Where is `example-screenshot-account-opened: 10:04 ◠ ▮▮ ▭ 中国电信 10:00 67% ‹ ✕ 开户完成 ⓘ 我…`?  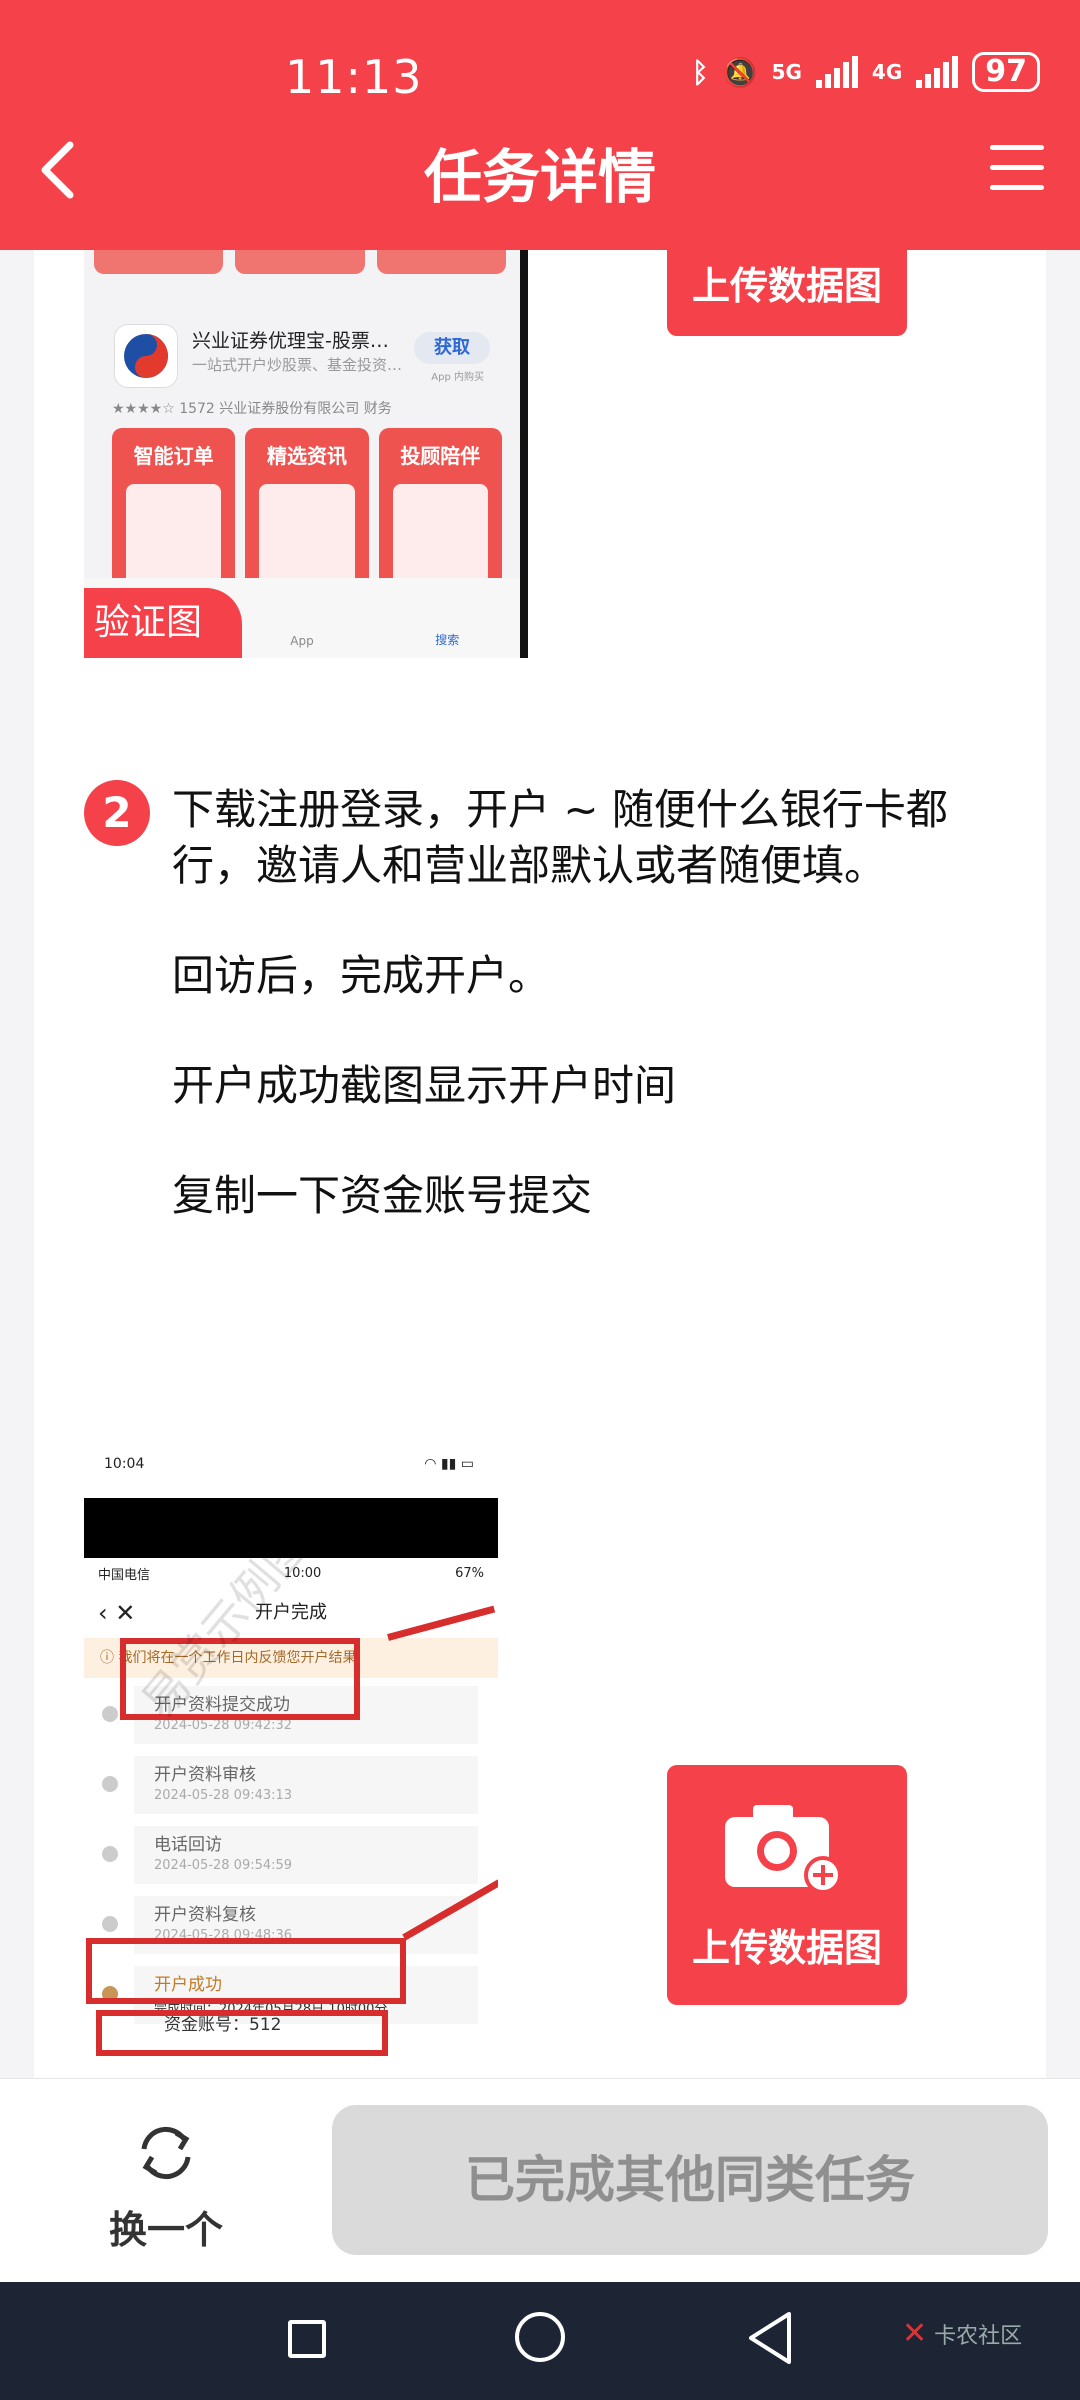
example-screenshot-account-opened: 10:04 ◠ ▮▮ ▭ 中国电信 10:00 67% ‹ ✕ 开户完成 ⓘ 我… is located at coordinates (291, 1748).